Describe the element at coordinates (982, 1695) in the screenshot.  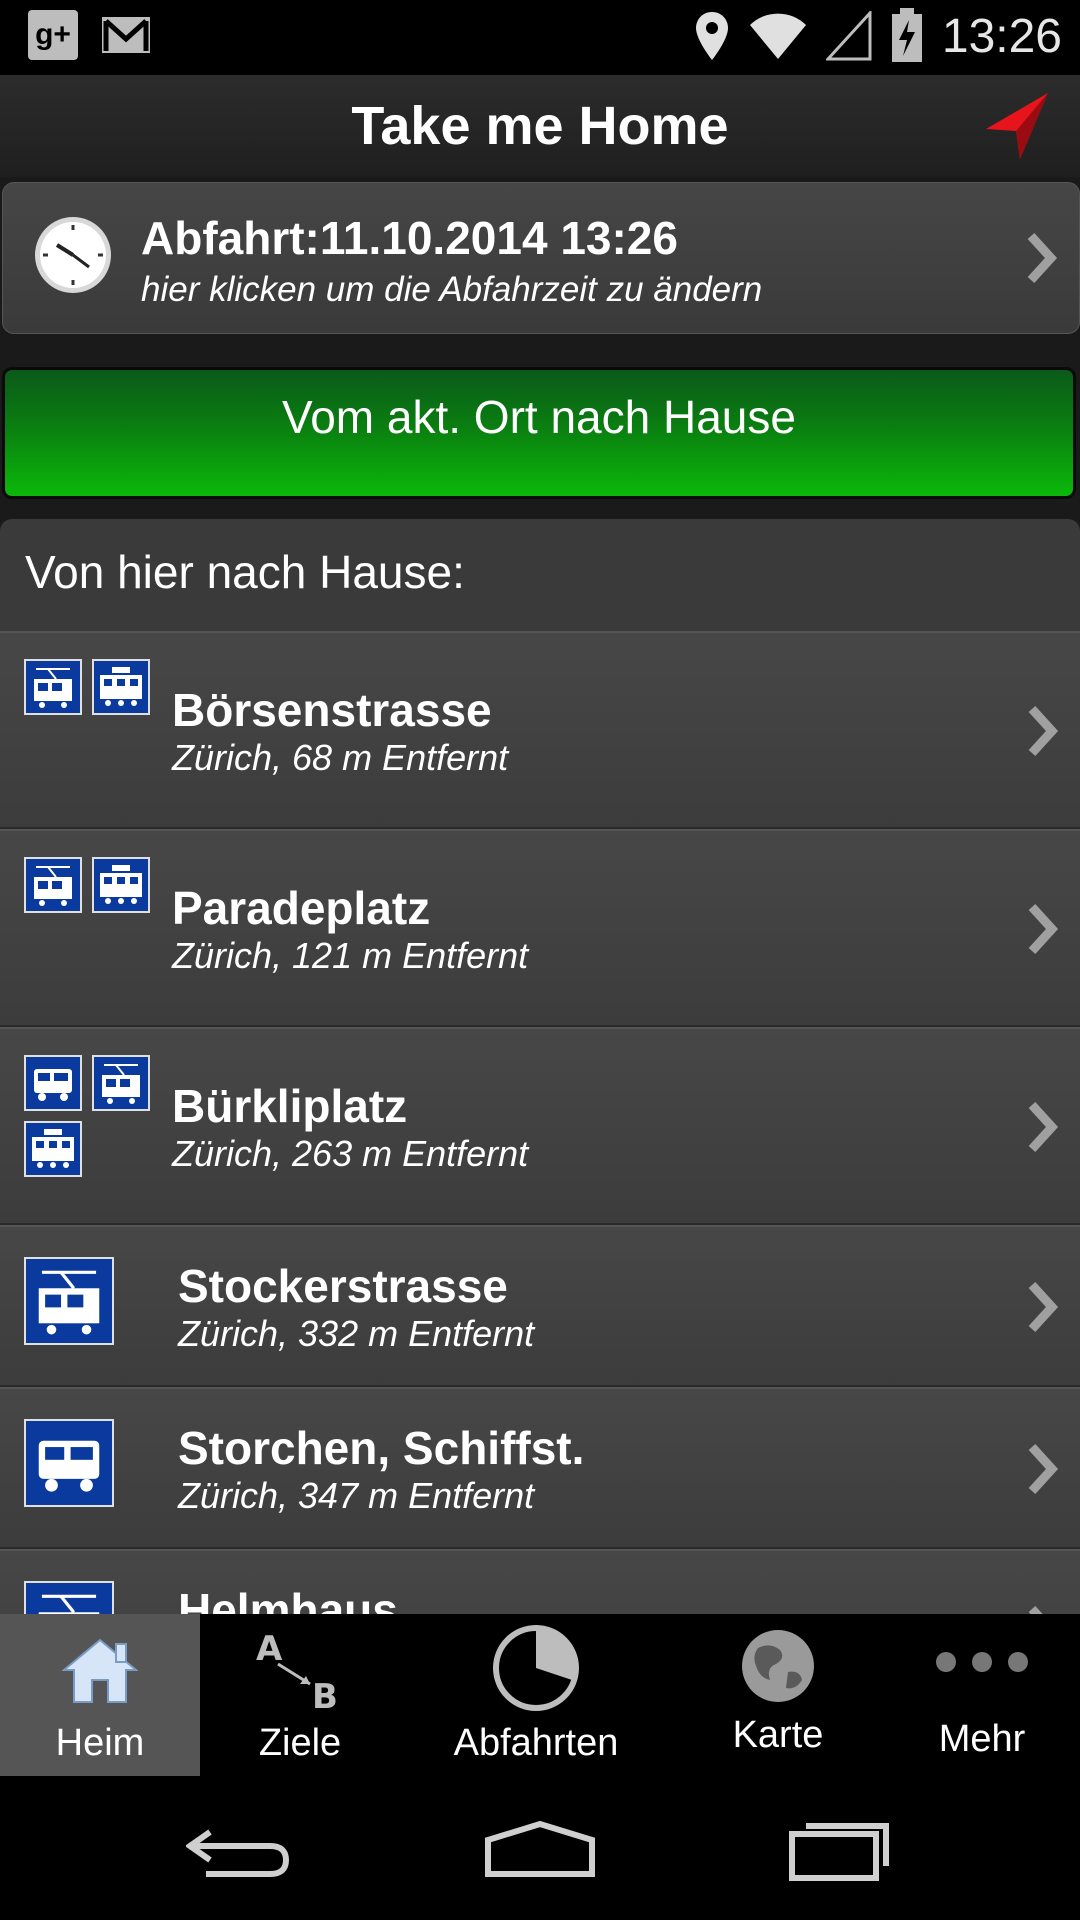
I see `tab-mehr: Mehr` at that location.